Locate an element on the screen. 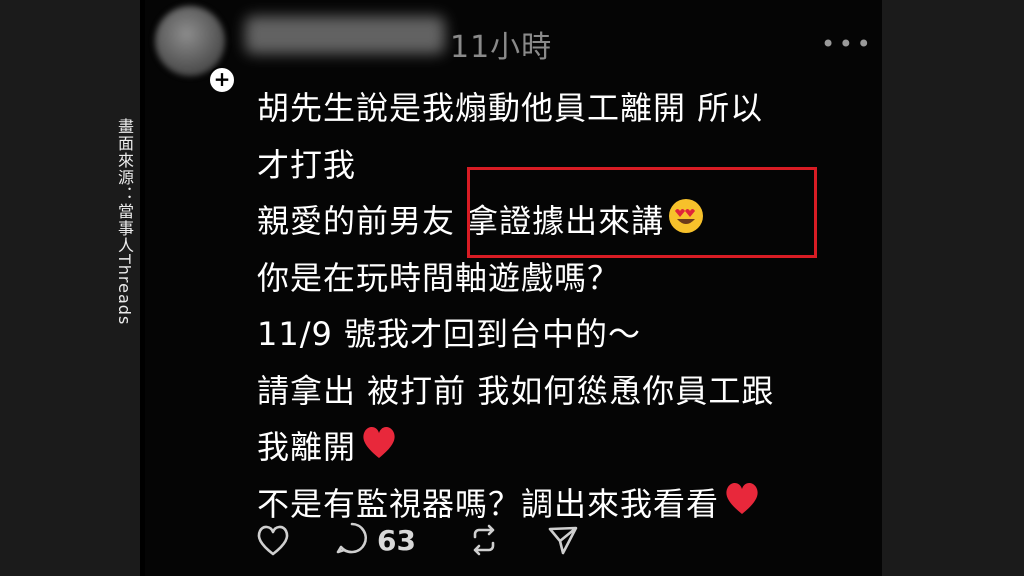 The width and height of the screenshot is (1024, 576). comment-icon is located at coordinates (352, 540).